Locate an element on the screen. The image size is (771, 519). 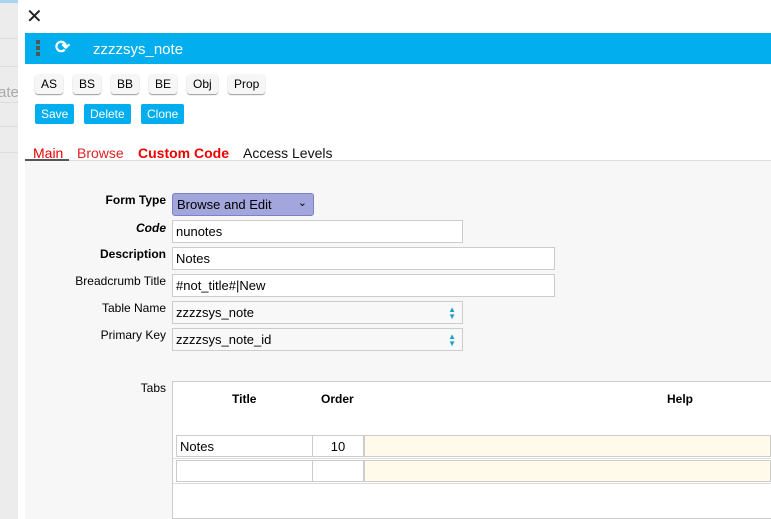
bs-button: BS is located at coordinates (87, 84).